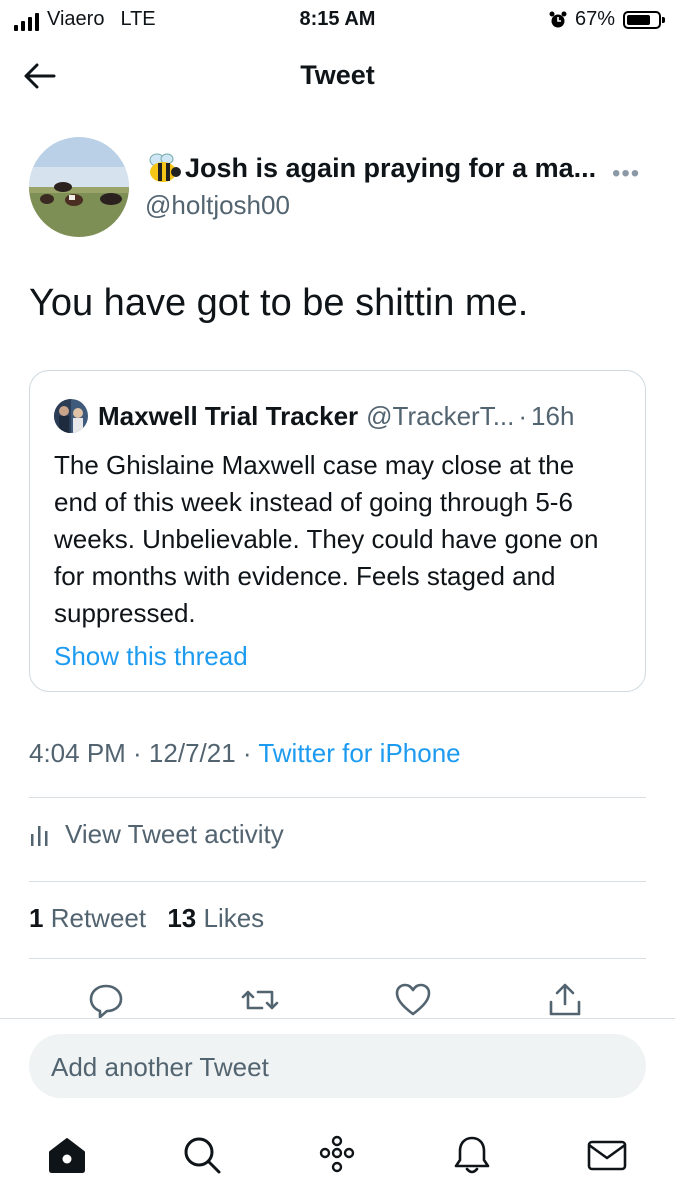 The height and width of the screenshot is (1200, 675). I want to click on view-activity-row: View Tweet activity, so click(156, 834).